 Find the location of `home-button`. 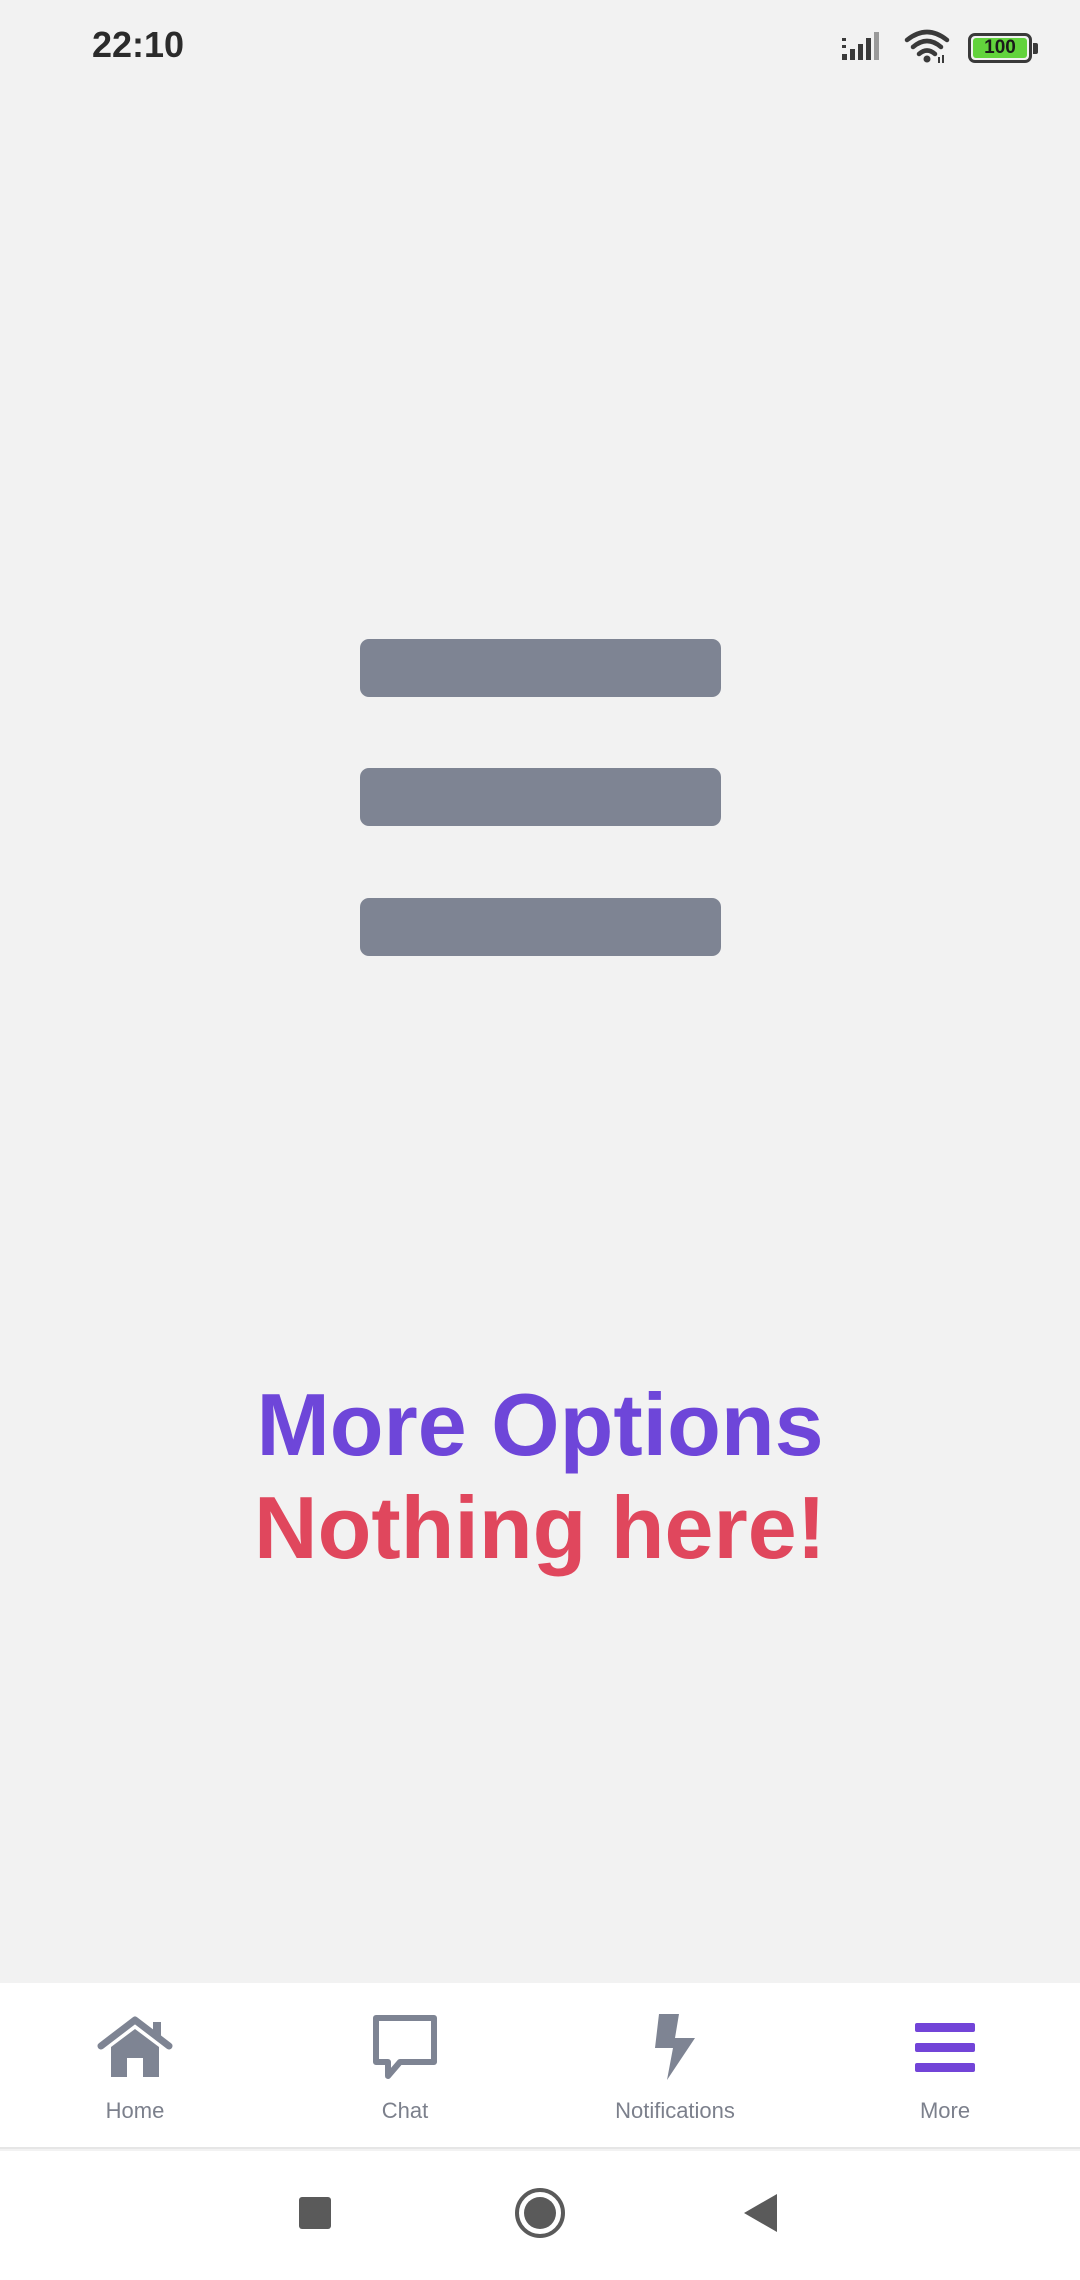

home-button is located at coordinates (540, 2215).